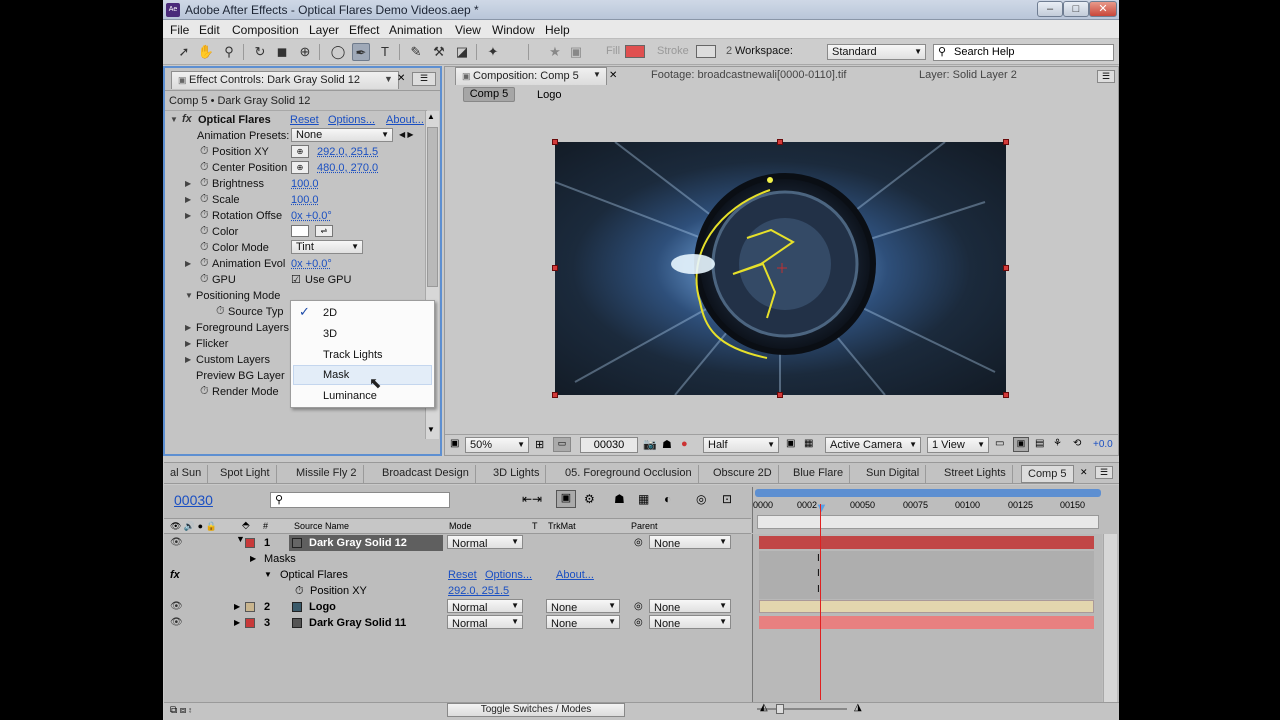  Describe the element at coordinates (576, 52) in the screenshot. I see `mask-feather-icon: ▣` at that location.